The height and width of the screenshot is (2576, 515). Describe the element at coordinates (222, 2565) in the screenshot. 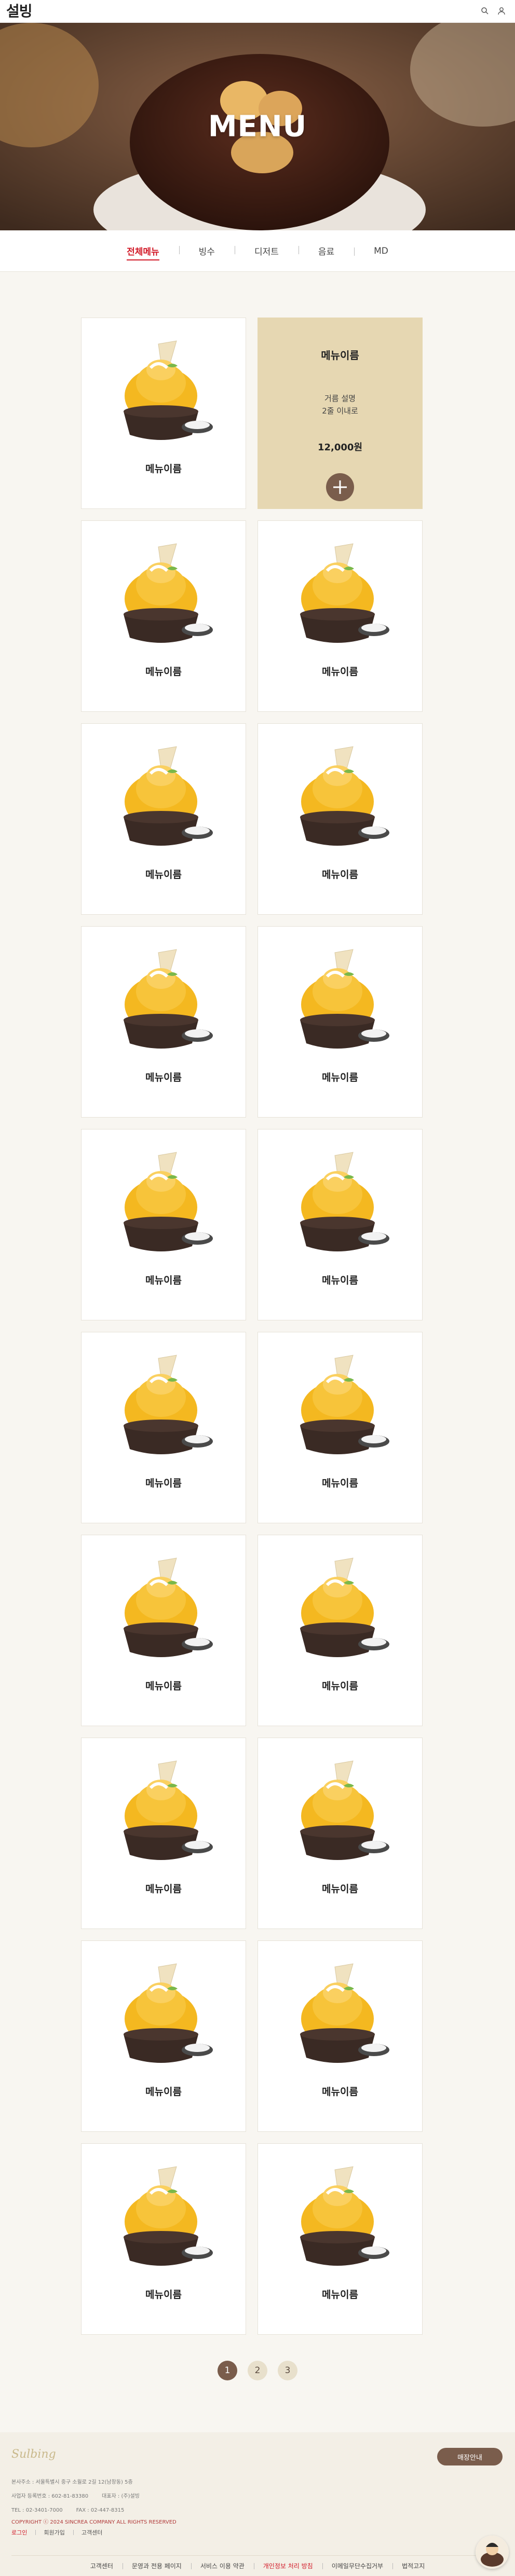

I see `footer-link-terms: 서비스 이용 약관` at that location.